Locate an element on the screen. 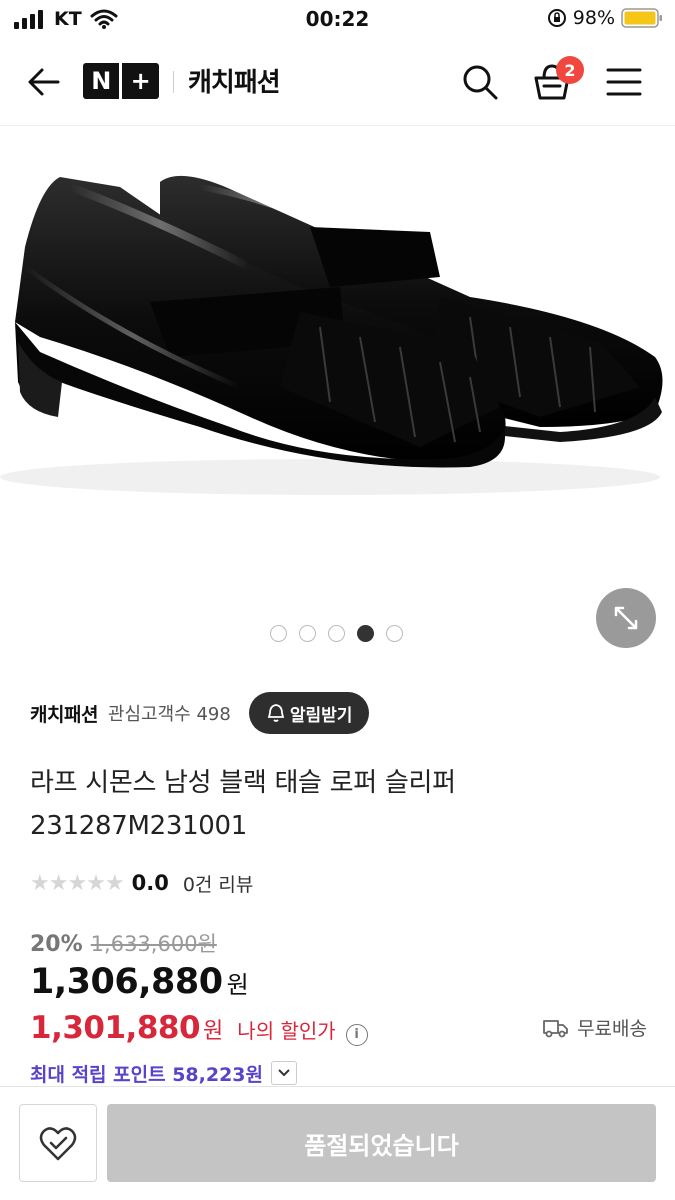  seller-row: 캐치패션 관심고객수 498 알림받기 is located at coordinates (200, 713).